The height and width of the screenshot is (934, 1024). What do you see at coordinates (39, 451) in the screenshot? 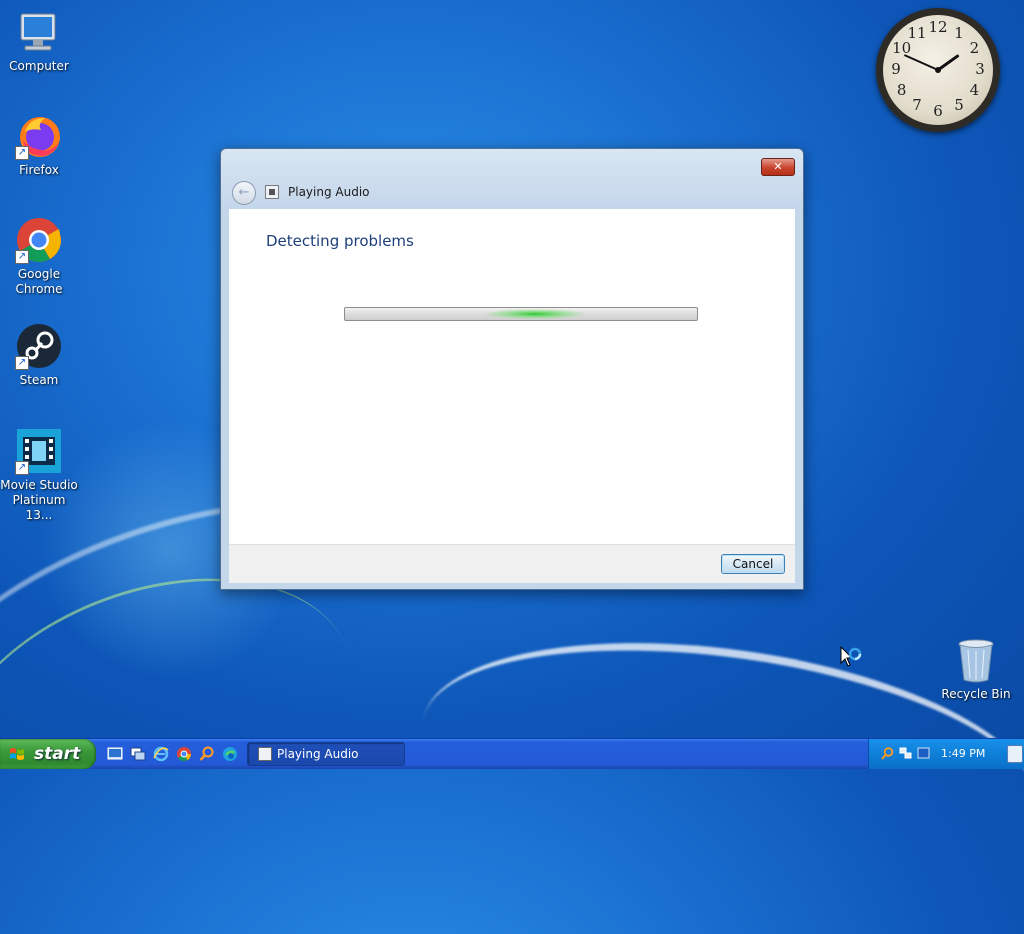
I see `movie-studio-icon: ↗` at bounding box center [39, 451].